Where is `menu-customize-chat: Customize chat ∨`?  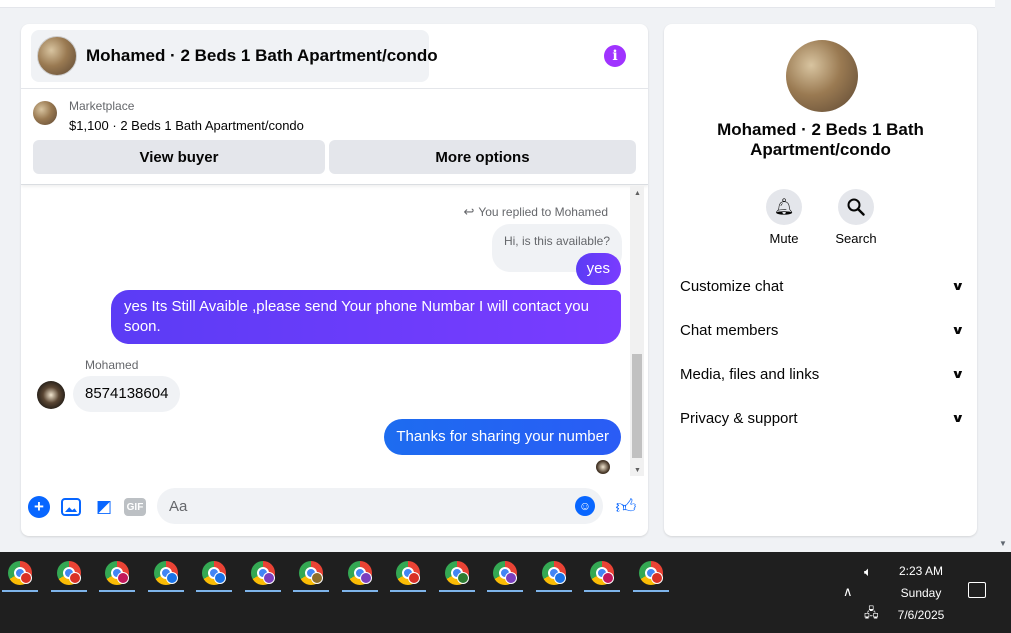
menu-customize-chat: Customize chat ∨ is located at coordinates (822, 286).